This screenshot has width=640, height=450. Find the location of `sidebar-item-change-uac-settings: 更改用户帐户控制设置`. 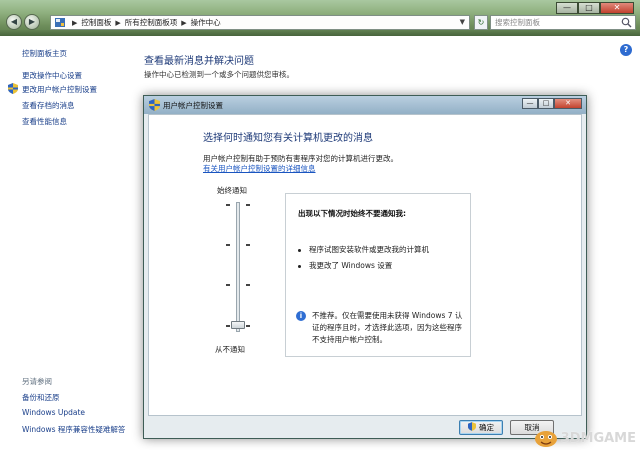

sidebar-item-change-uac-settings: 更改用户帐户控制设置 is located at coordinates (59, 89).